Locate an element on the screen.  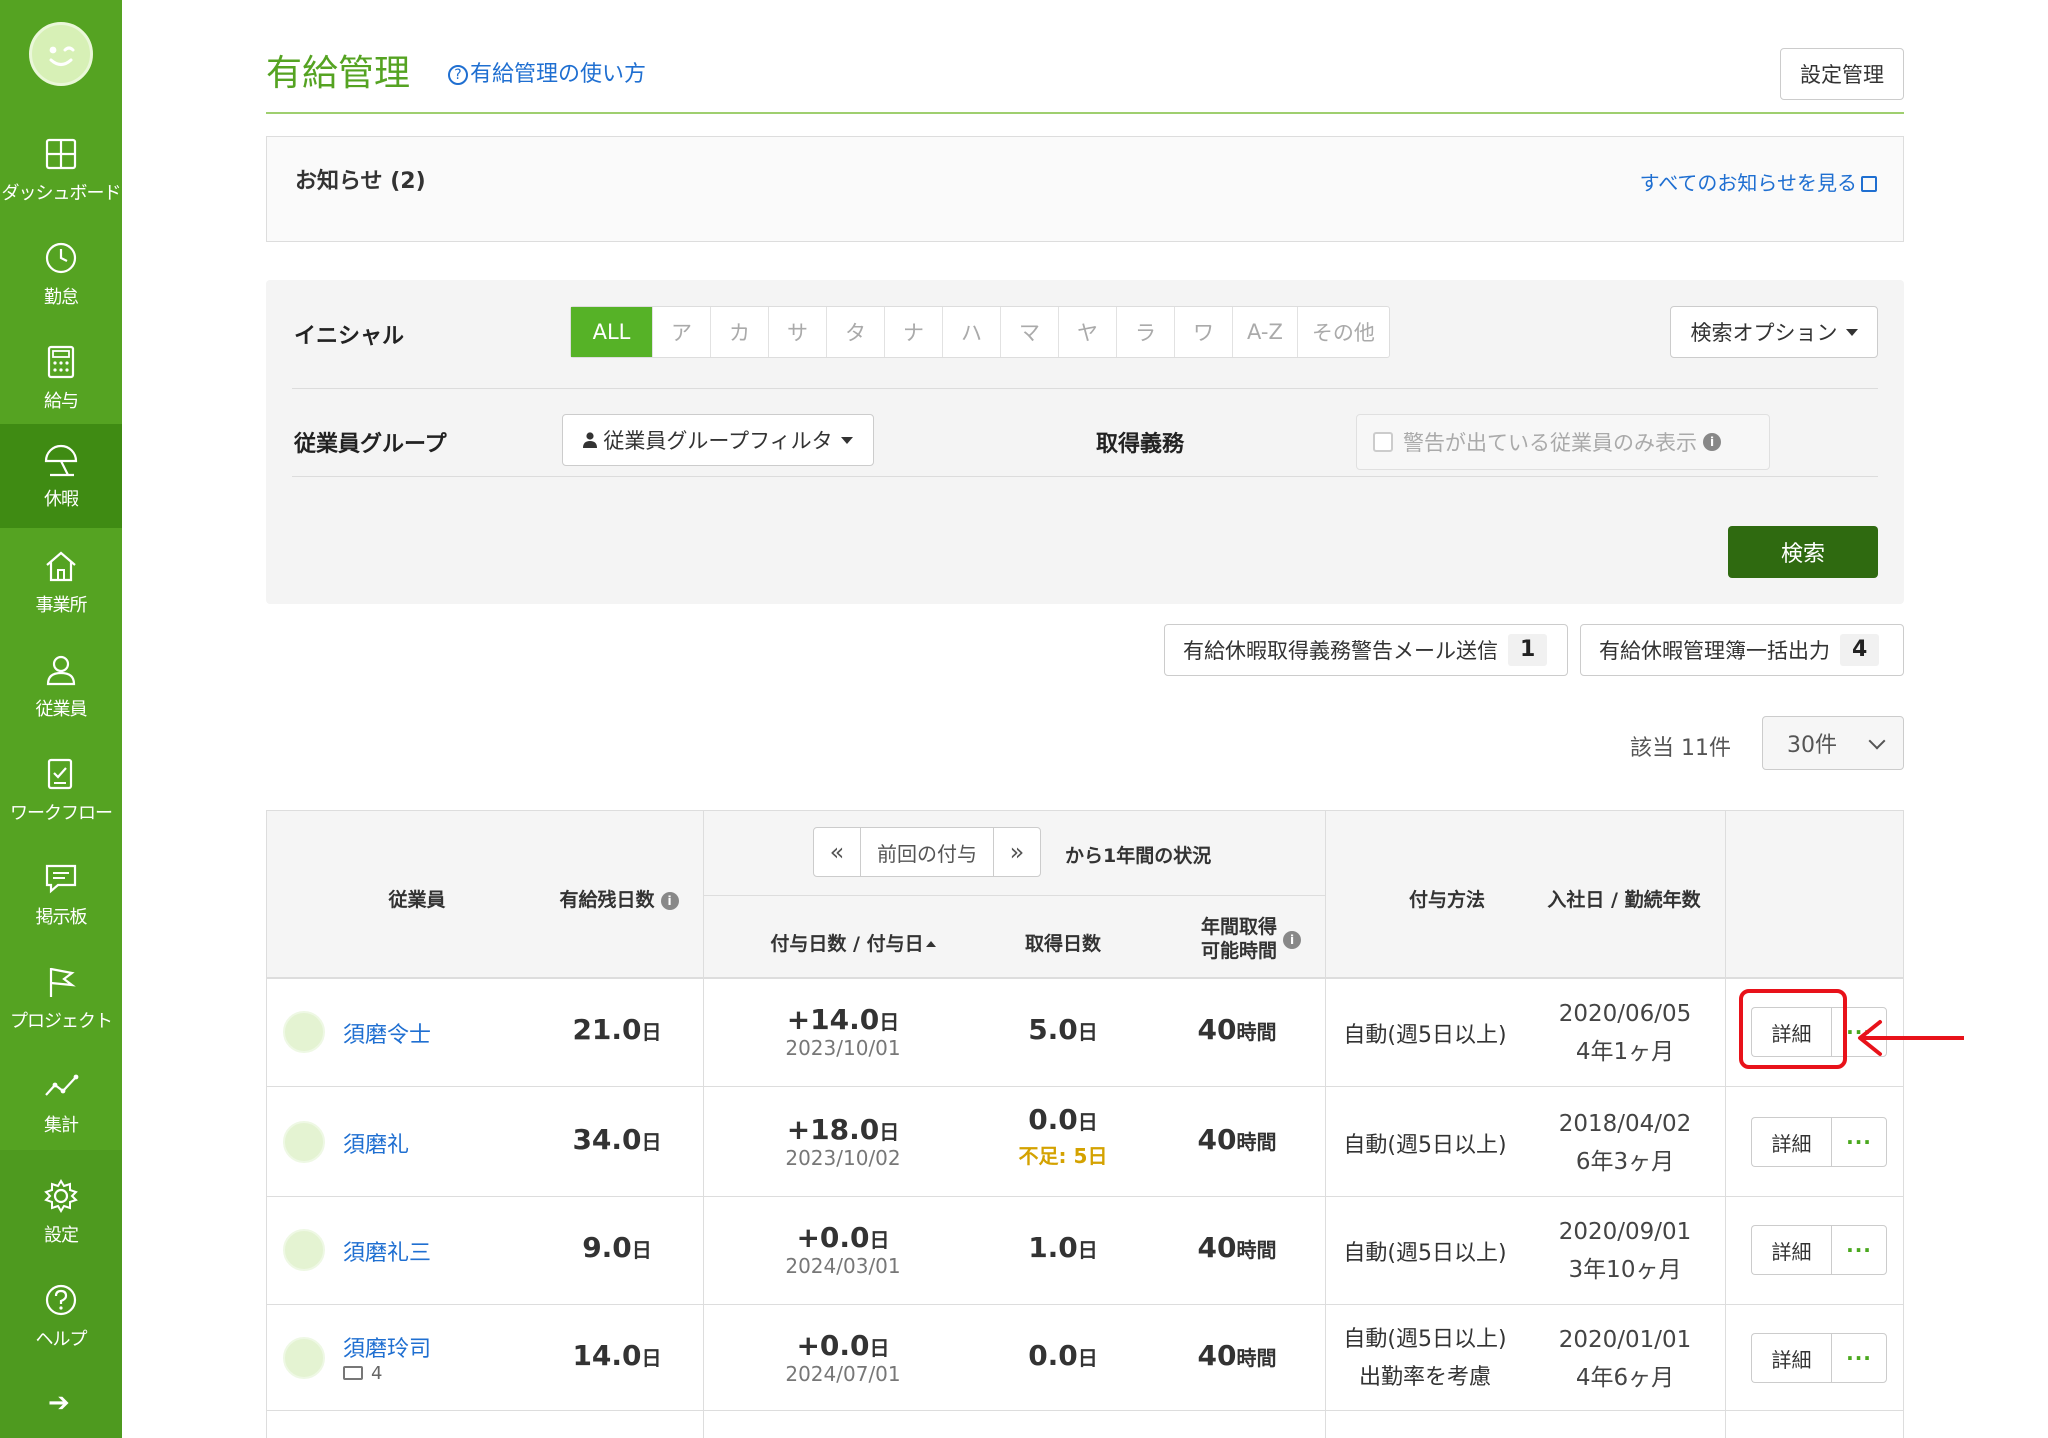
pager-previous-grant-button: 前回の付与 is located at coordinates (927, 852).